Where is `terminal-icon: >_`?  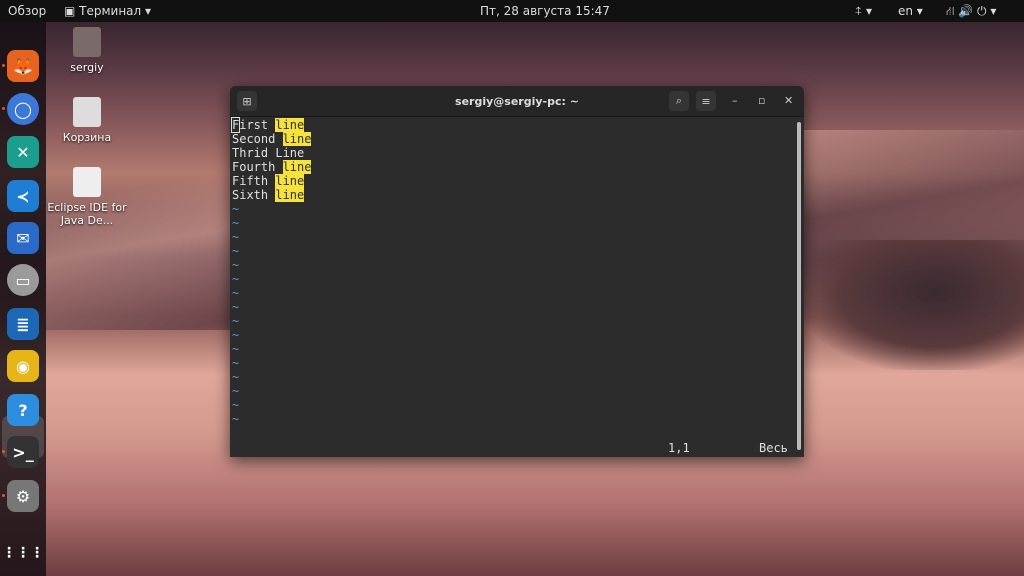 terminal-icon: >_ is located at coordinates (23, 452).